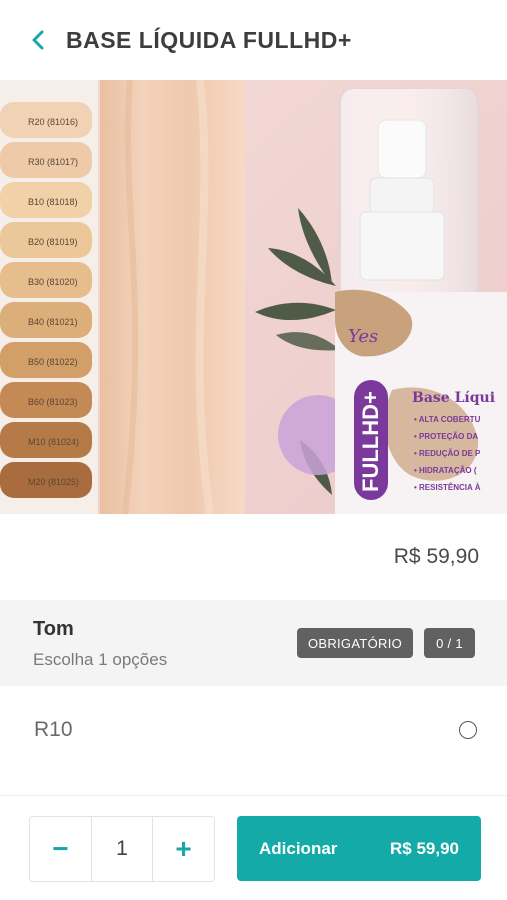 Image resolution: width=507 pixels, height=900 pixels. I want to click on shade-label: B10 (81018), so click(53, 202).